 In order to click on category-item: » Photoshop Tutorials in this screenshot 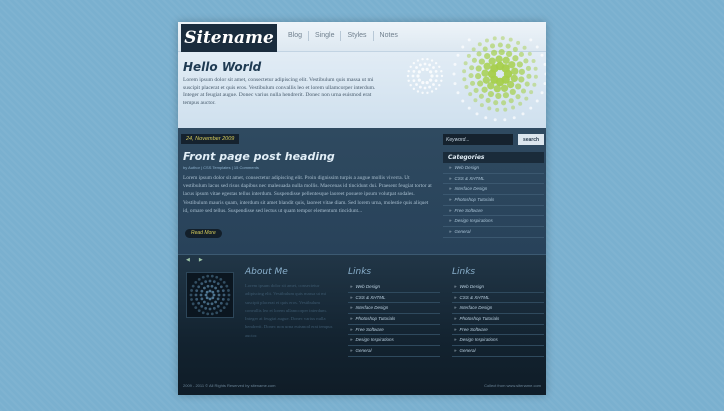, I will do `click(493, 200)`.